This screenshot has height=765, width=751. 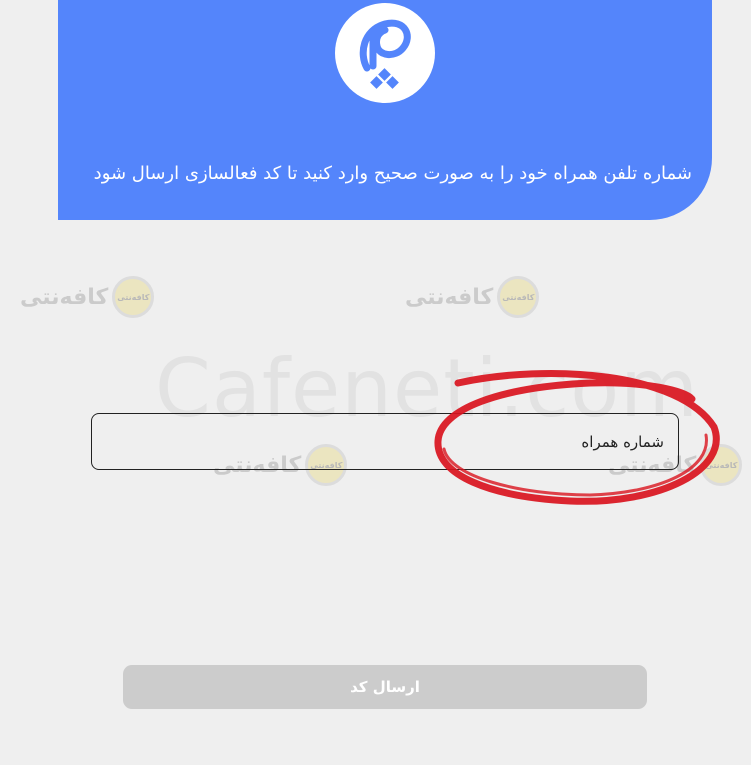 I want to click on phone-number-input, so click(x=385, y=441).